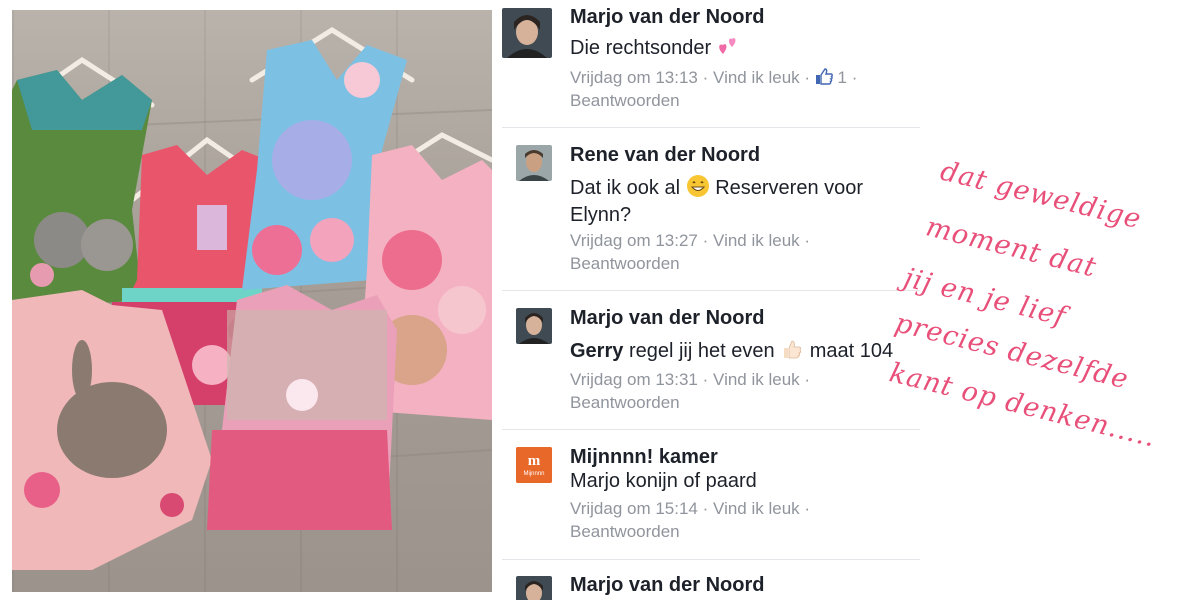  What do you see at coordinates (665, 155) in the screenshot?
I see `comment-author: Rene van der Noord` at bounding box center [665, 155].